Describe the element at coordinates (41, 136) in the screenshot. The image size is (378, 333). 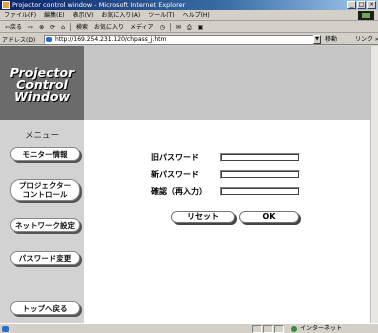
I see `sidebar-title: メニュー` at that location.